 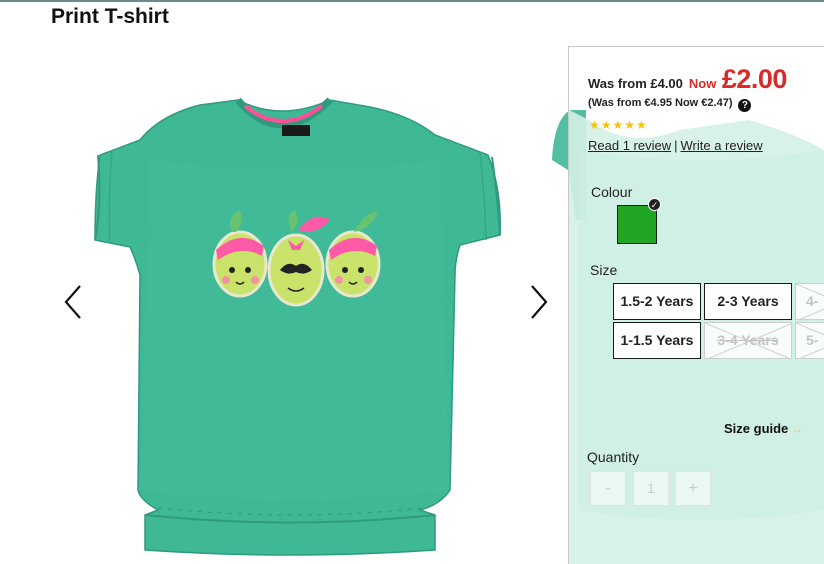 What do you see at coordinates (754, 79) in the screenshot?
I see `now-price: £2.00` at bounding box center [754, 79].